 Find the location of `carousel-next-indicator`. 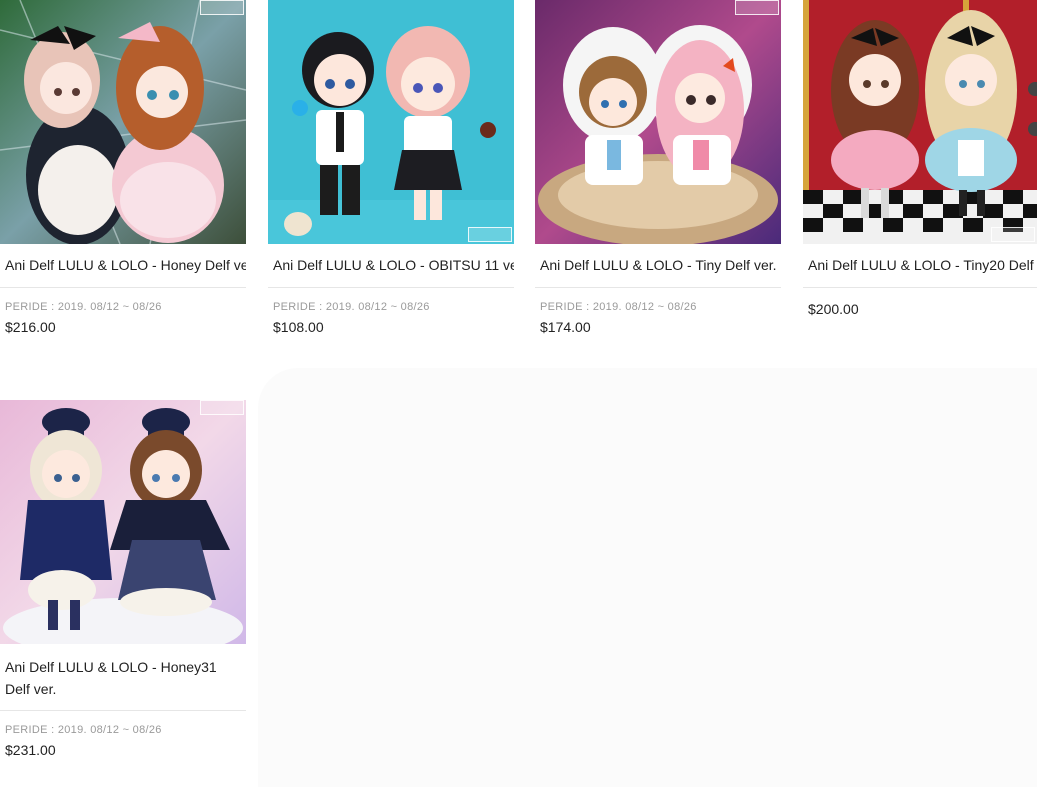

carousel-next-indicator is located at coordinates (1032, 89).